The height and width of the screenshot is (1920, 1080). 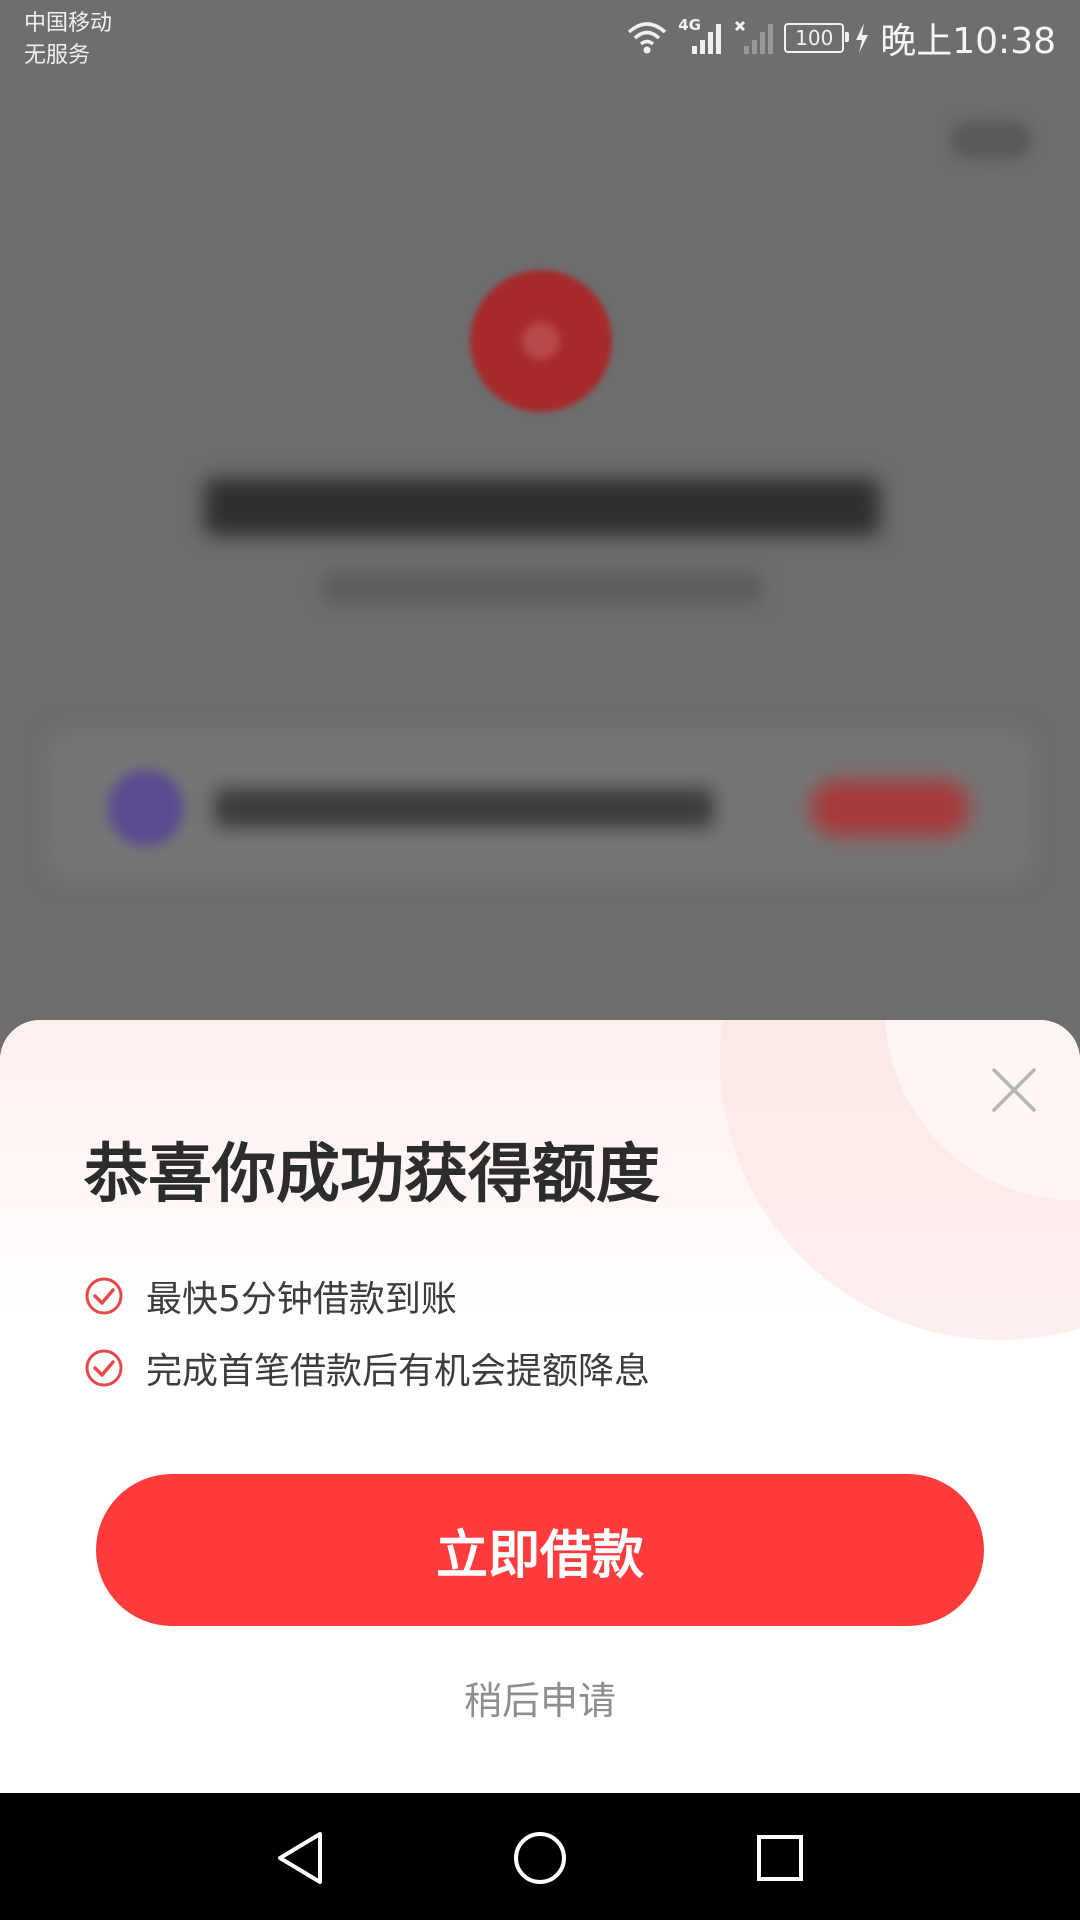 I want to click on sheet-title: 恭喜你成功获得额度, so click(x=372, y=1175).